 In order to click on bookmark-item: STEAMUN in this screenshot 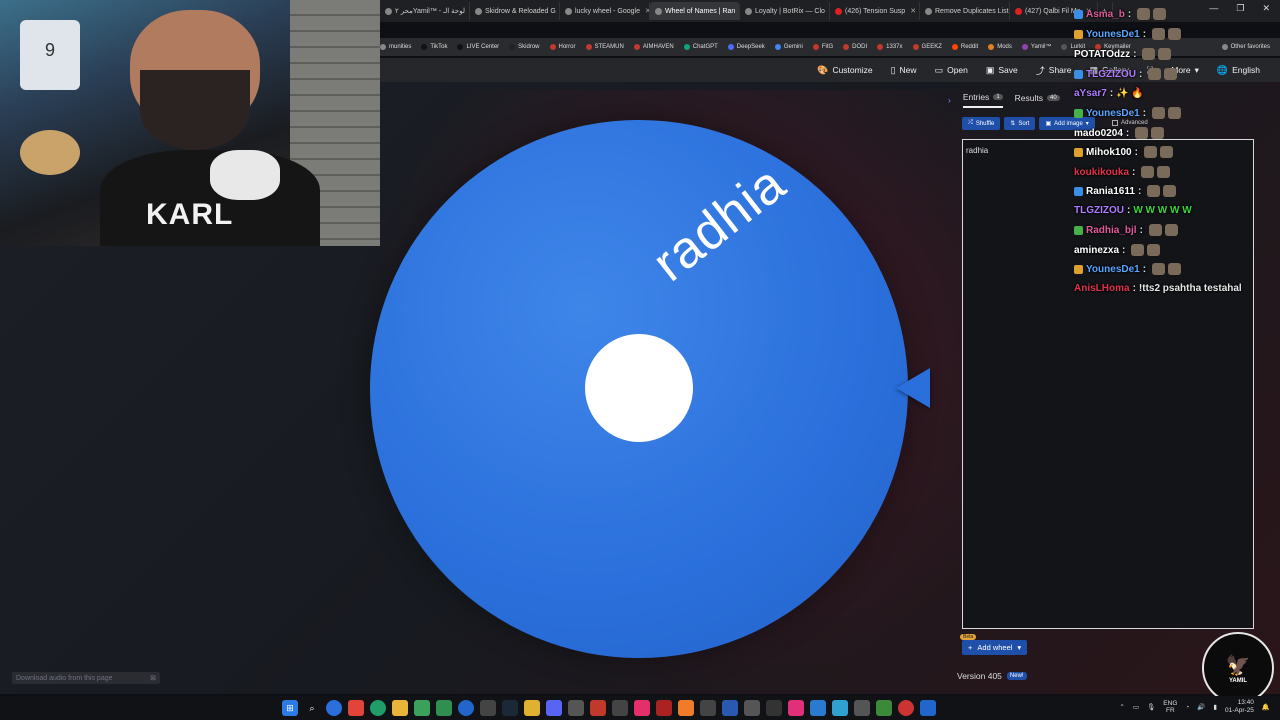, I will do `click(604, 47)`.